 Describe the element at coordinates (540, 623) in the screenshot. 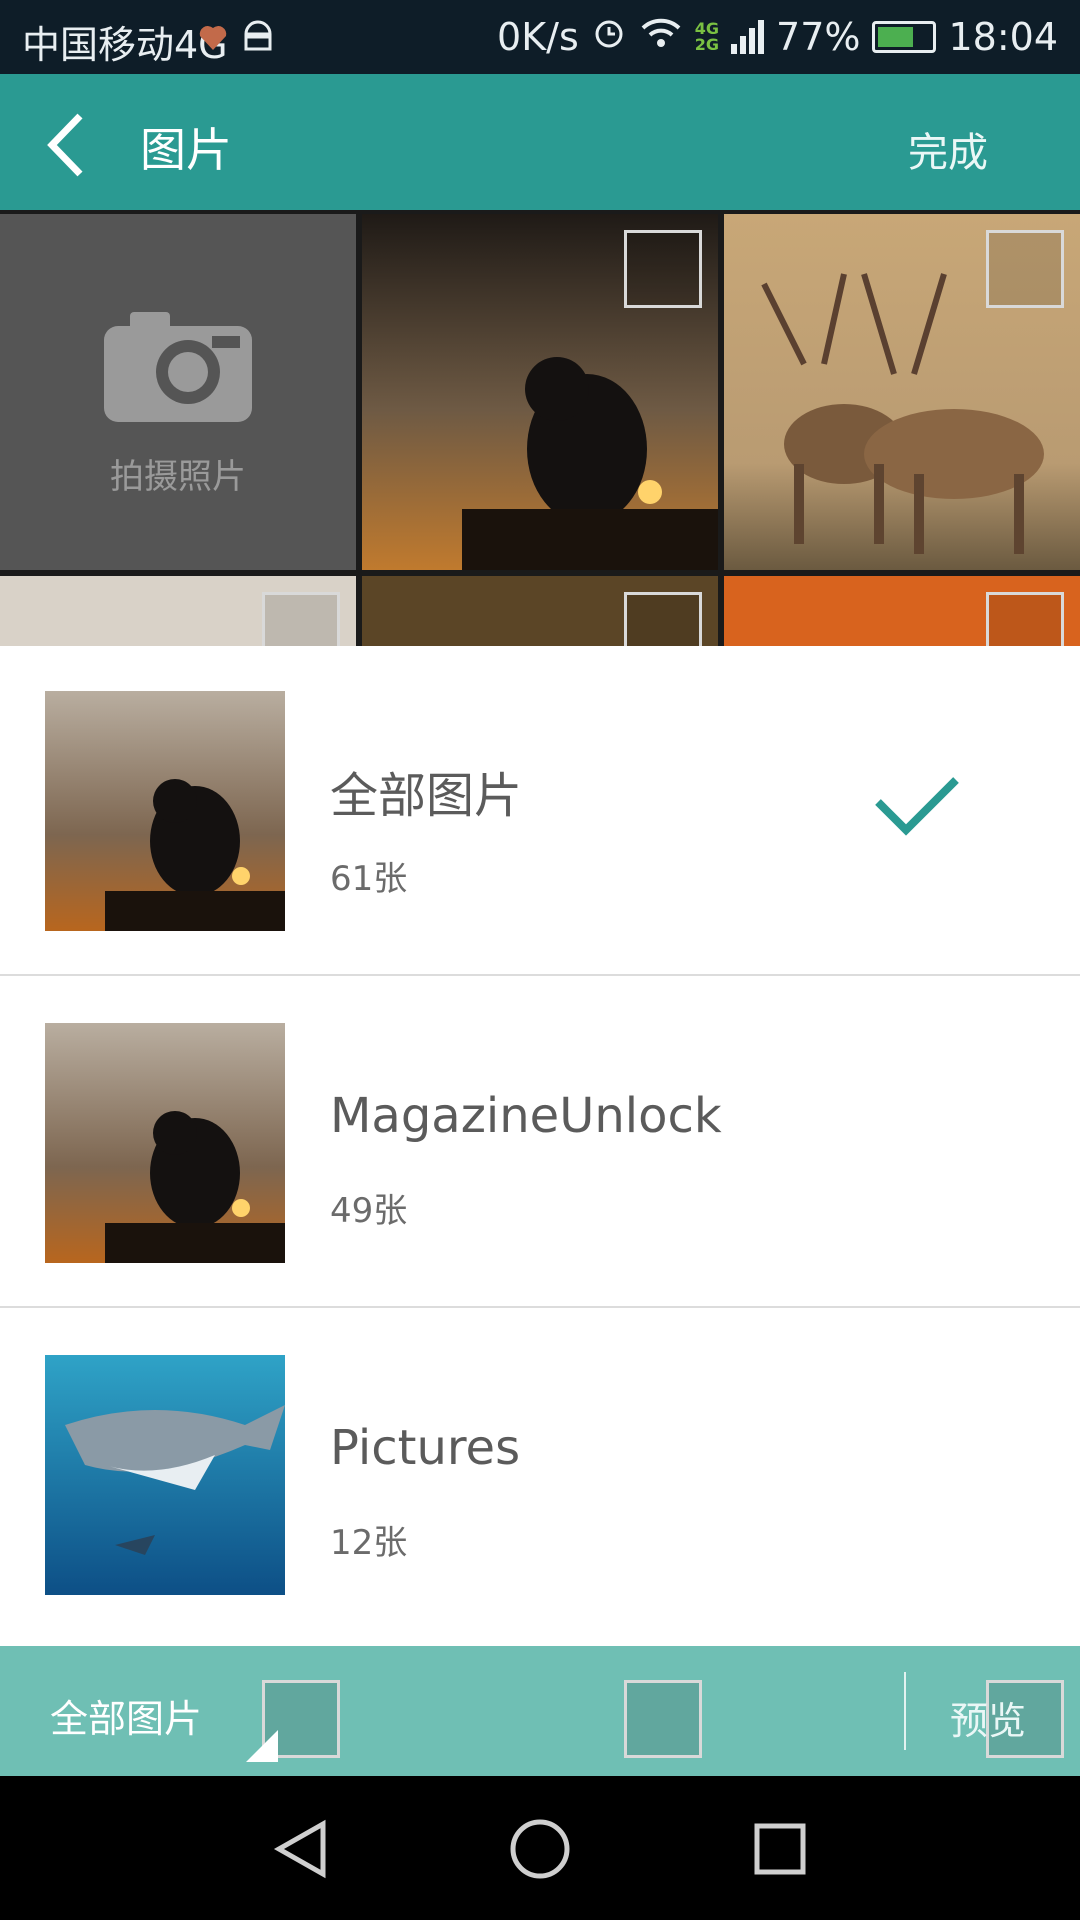

I see `photo-tile-doorway` at that location.